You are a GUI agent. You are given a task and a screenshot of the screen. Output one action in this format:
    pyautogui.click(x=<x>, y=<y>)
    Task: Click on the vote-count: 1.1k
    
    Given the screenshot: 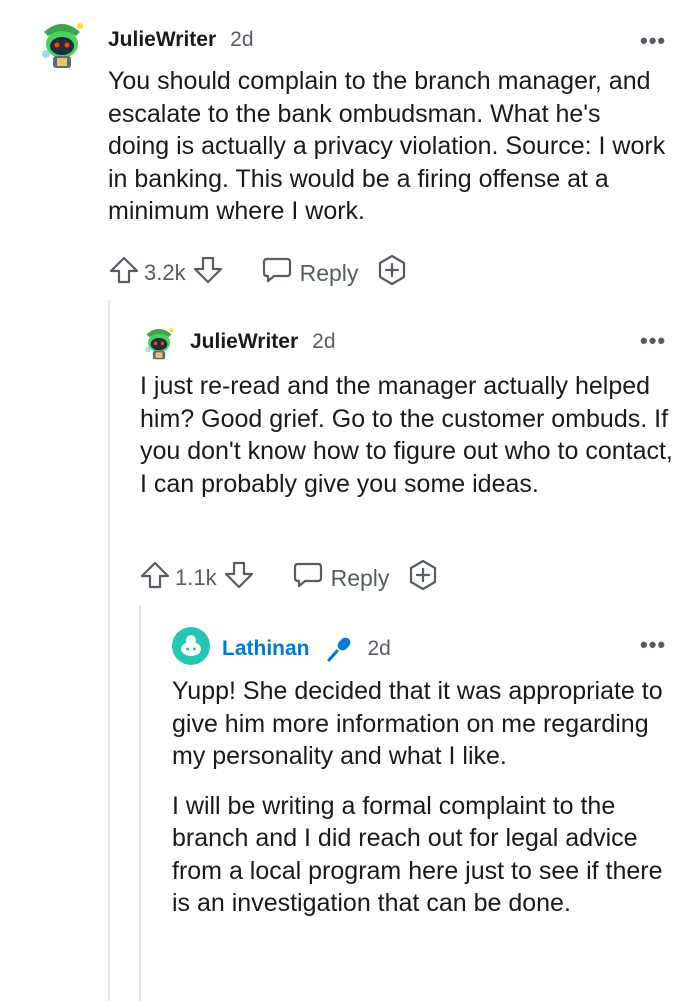 What is the action you would take?
    pyautogui.click(x=196, y=577)
    